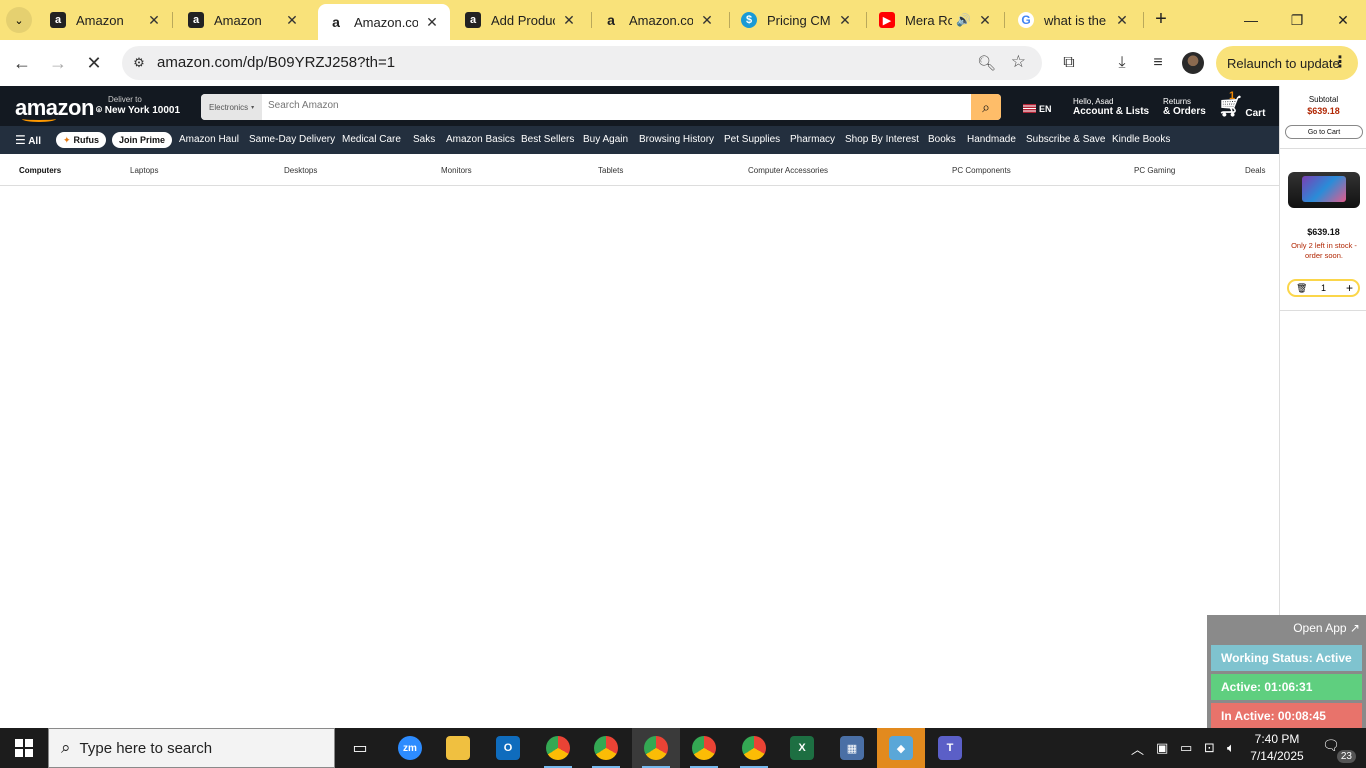 The image size is (1366, 768). Describe the element at coordinates (1161, 19) in the screenshot. I see `new-tab-button: +` at that location.